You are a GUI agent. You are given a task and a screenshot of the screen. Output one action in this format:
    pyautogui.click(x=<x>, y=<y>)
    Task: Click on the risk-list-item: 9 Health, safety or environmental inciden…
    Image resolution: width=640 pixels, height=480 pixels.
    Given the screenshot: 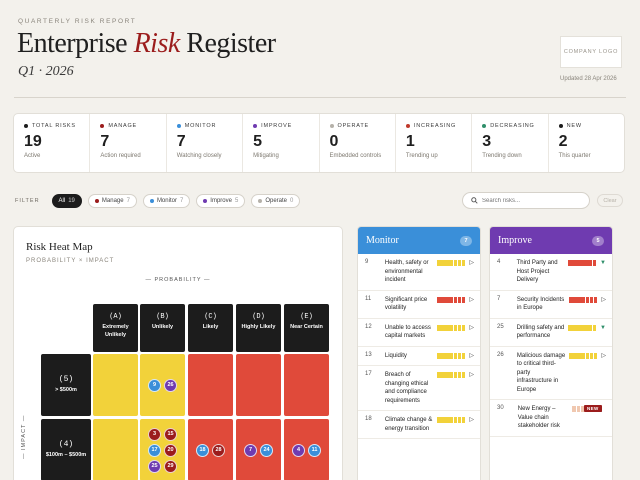 What is the action you would take?
    pyautogui.click(x=419, y=272)
    